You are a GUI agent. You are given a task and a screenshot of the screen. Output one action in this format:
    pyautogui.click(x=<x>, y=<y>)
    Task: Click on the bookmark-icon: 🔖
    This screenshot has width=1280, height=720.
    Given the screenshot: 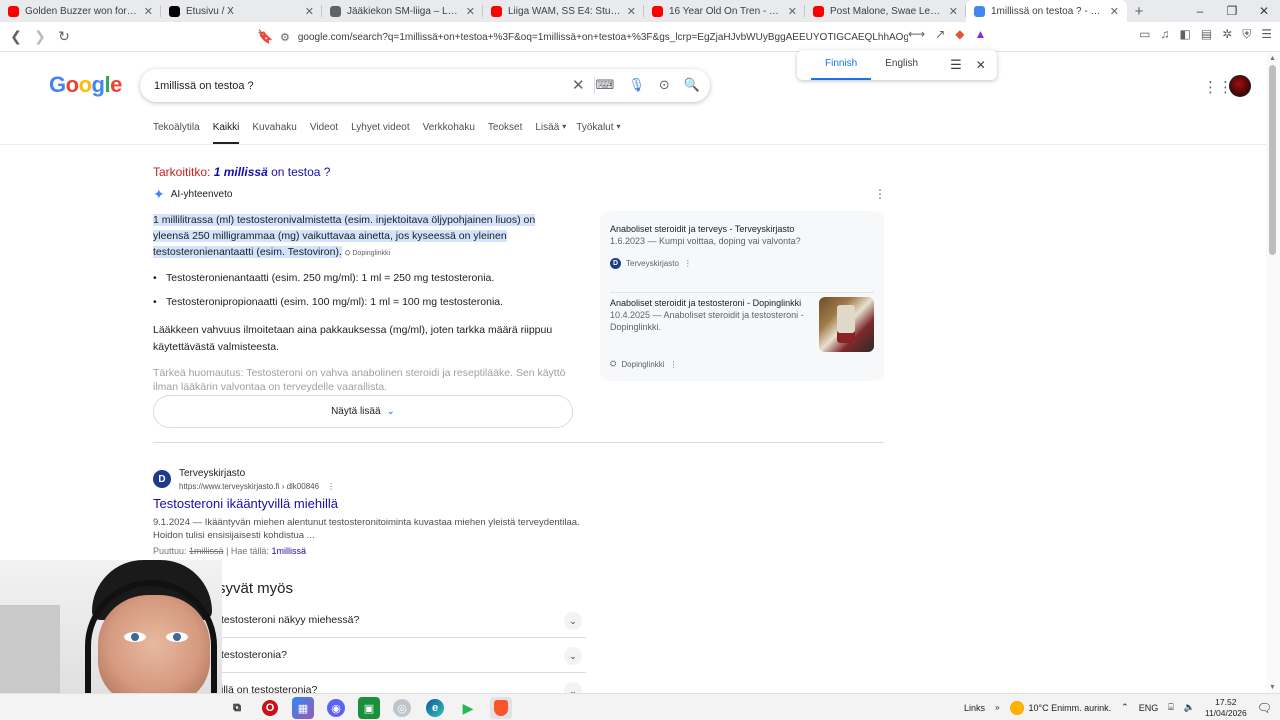 What is the action you would take?
    pyautogui.click(x=265, y=37)
    